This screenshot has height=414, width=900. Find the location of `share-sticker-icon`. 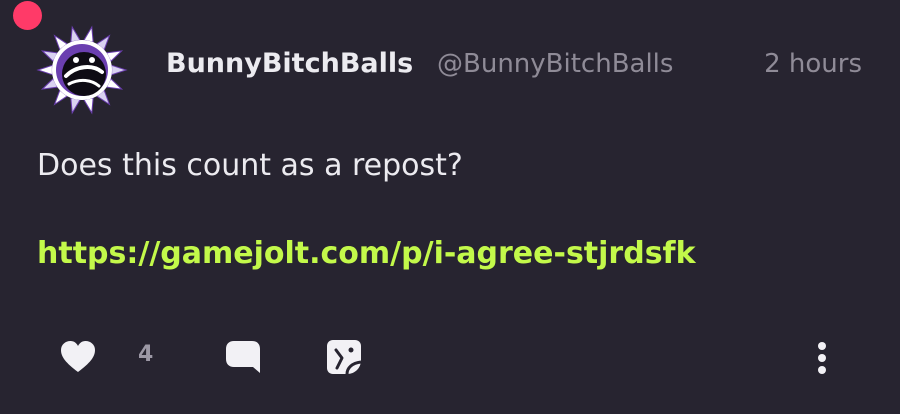

share-sticker-icon is located at coordinates (344, 357).